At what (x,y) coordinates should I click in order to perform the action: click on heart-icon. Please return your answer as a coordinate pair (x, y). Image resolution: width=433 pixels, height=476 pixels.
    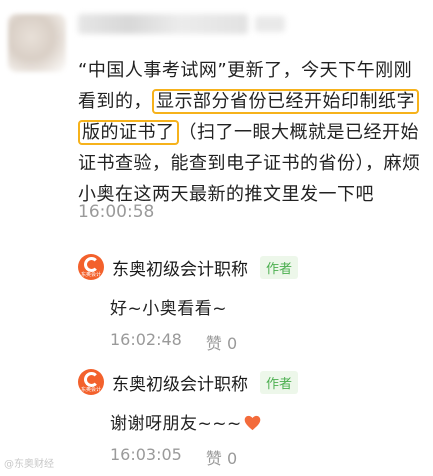
    Looking at the image, I should click on (252, 423).